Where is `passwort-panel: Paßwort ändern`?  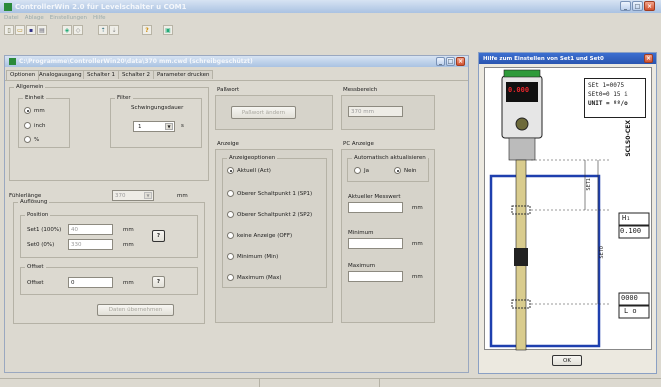
passwort-panel: Paßwort ändern is located at coordinates (274, 112).